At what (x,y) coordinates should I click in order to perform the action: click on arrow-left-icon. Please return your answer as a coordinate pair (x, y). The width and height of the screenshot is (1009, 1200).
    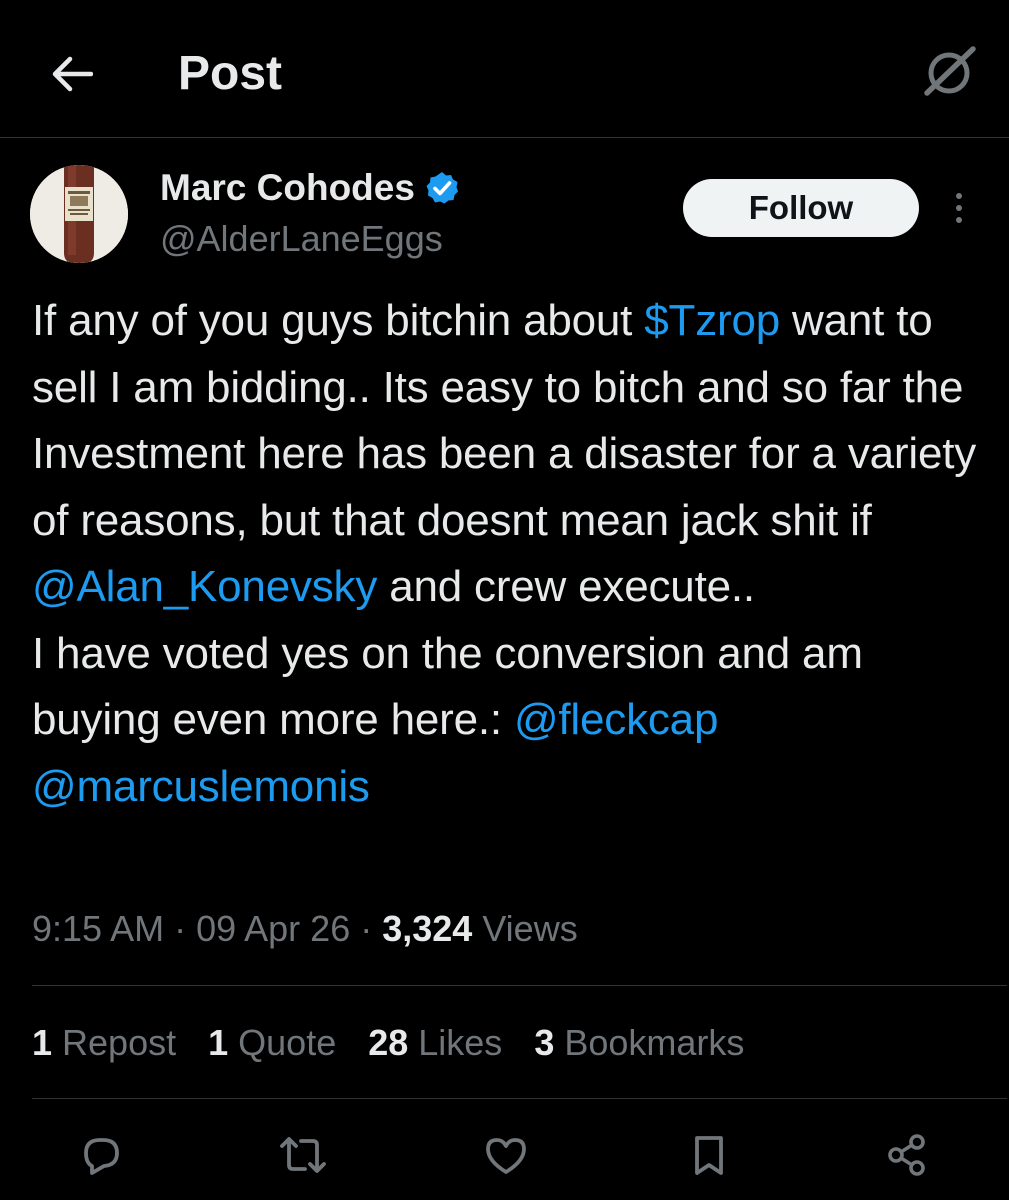
    Looking at the image, I should click on (72, 74).